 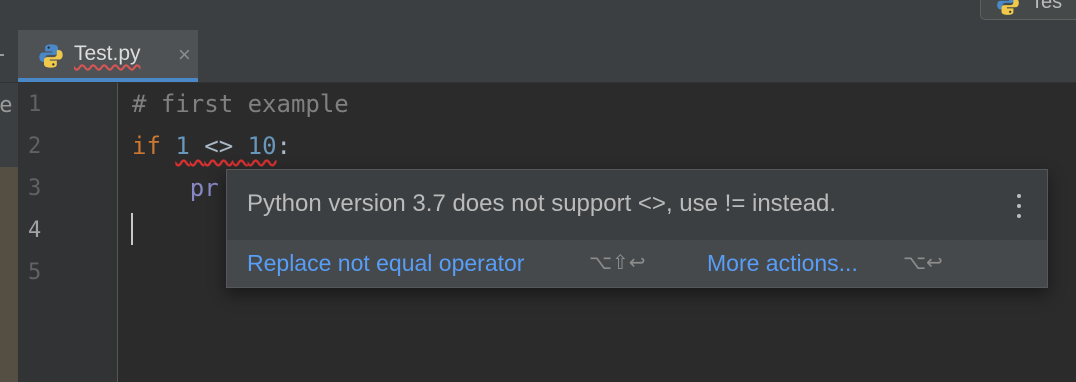 I want to click on title-bar: Tes, so click(x=538, y=15).